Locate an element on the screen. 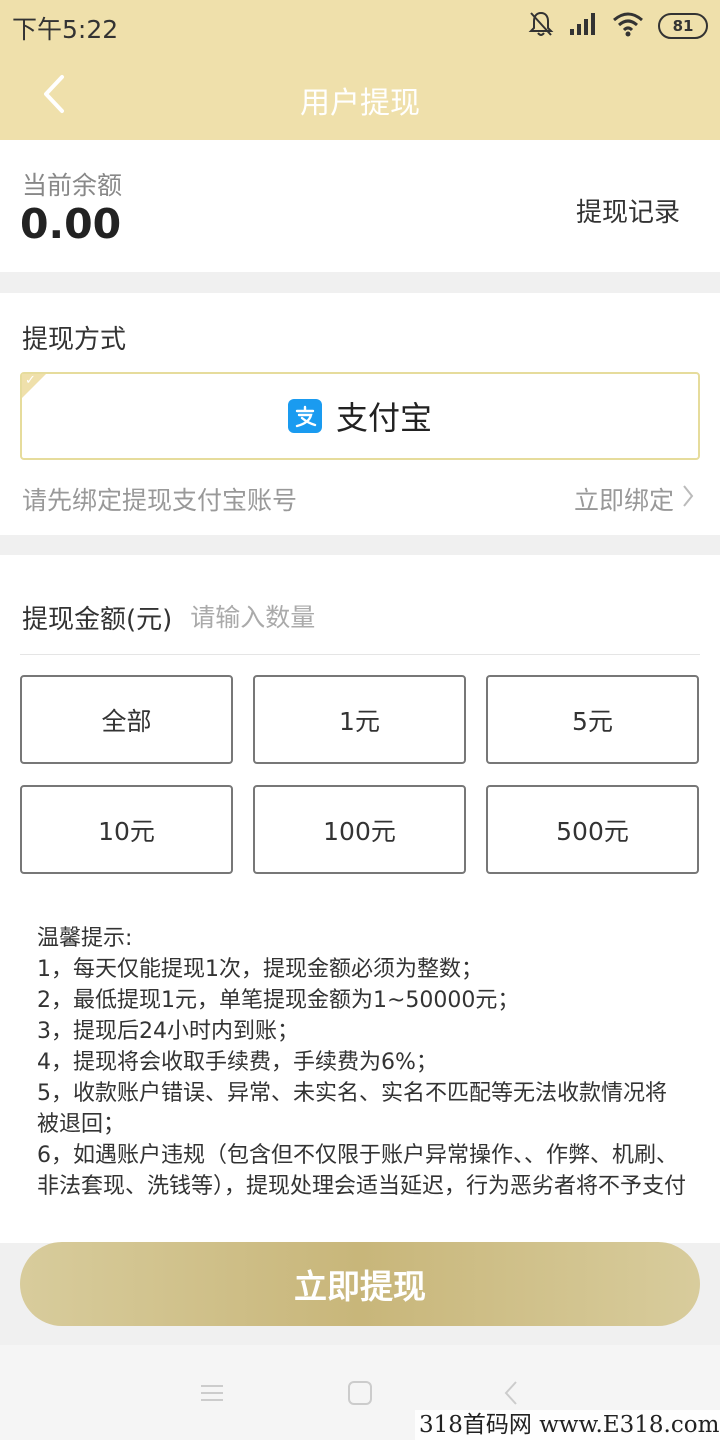  chevron-right-icon is located at coordinates (688, 499).